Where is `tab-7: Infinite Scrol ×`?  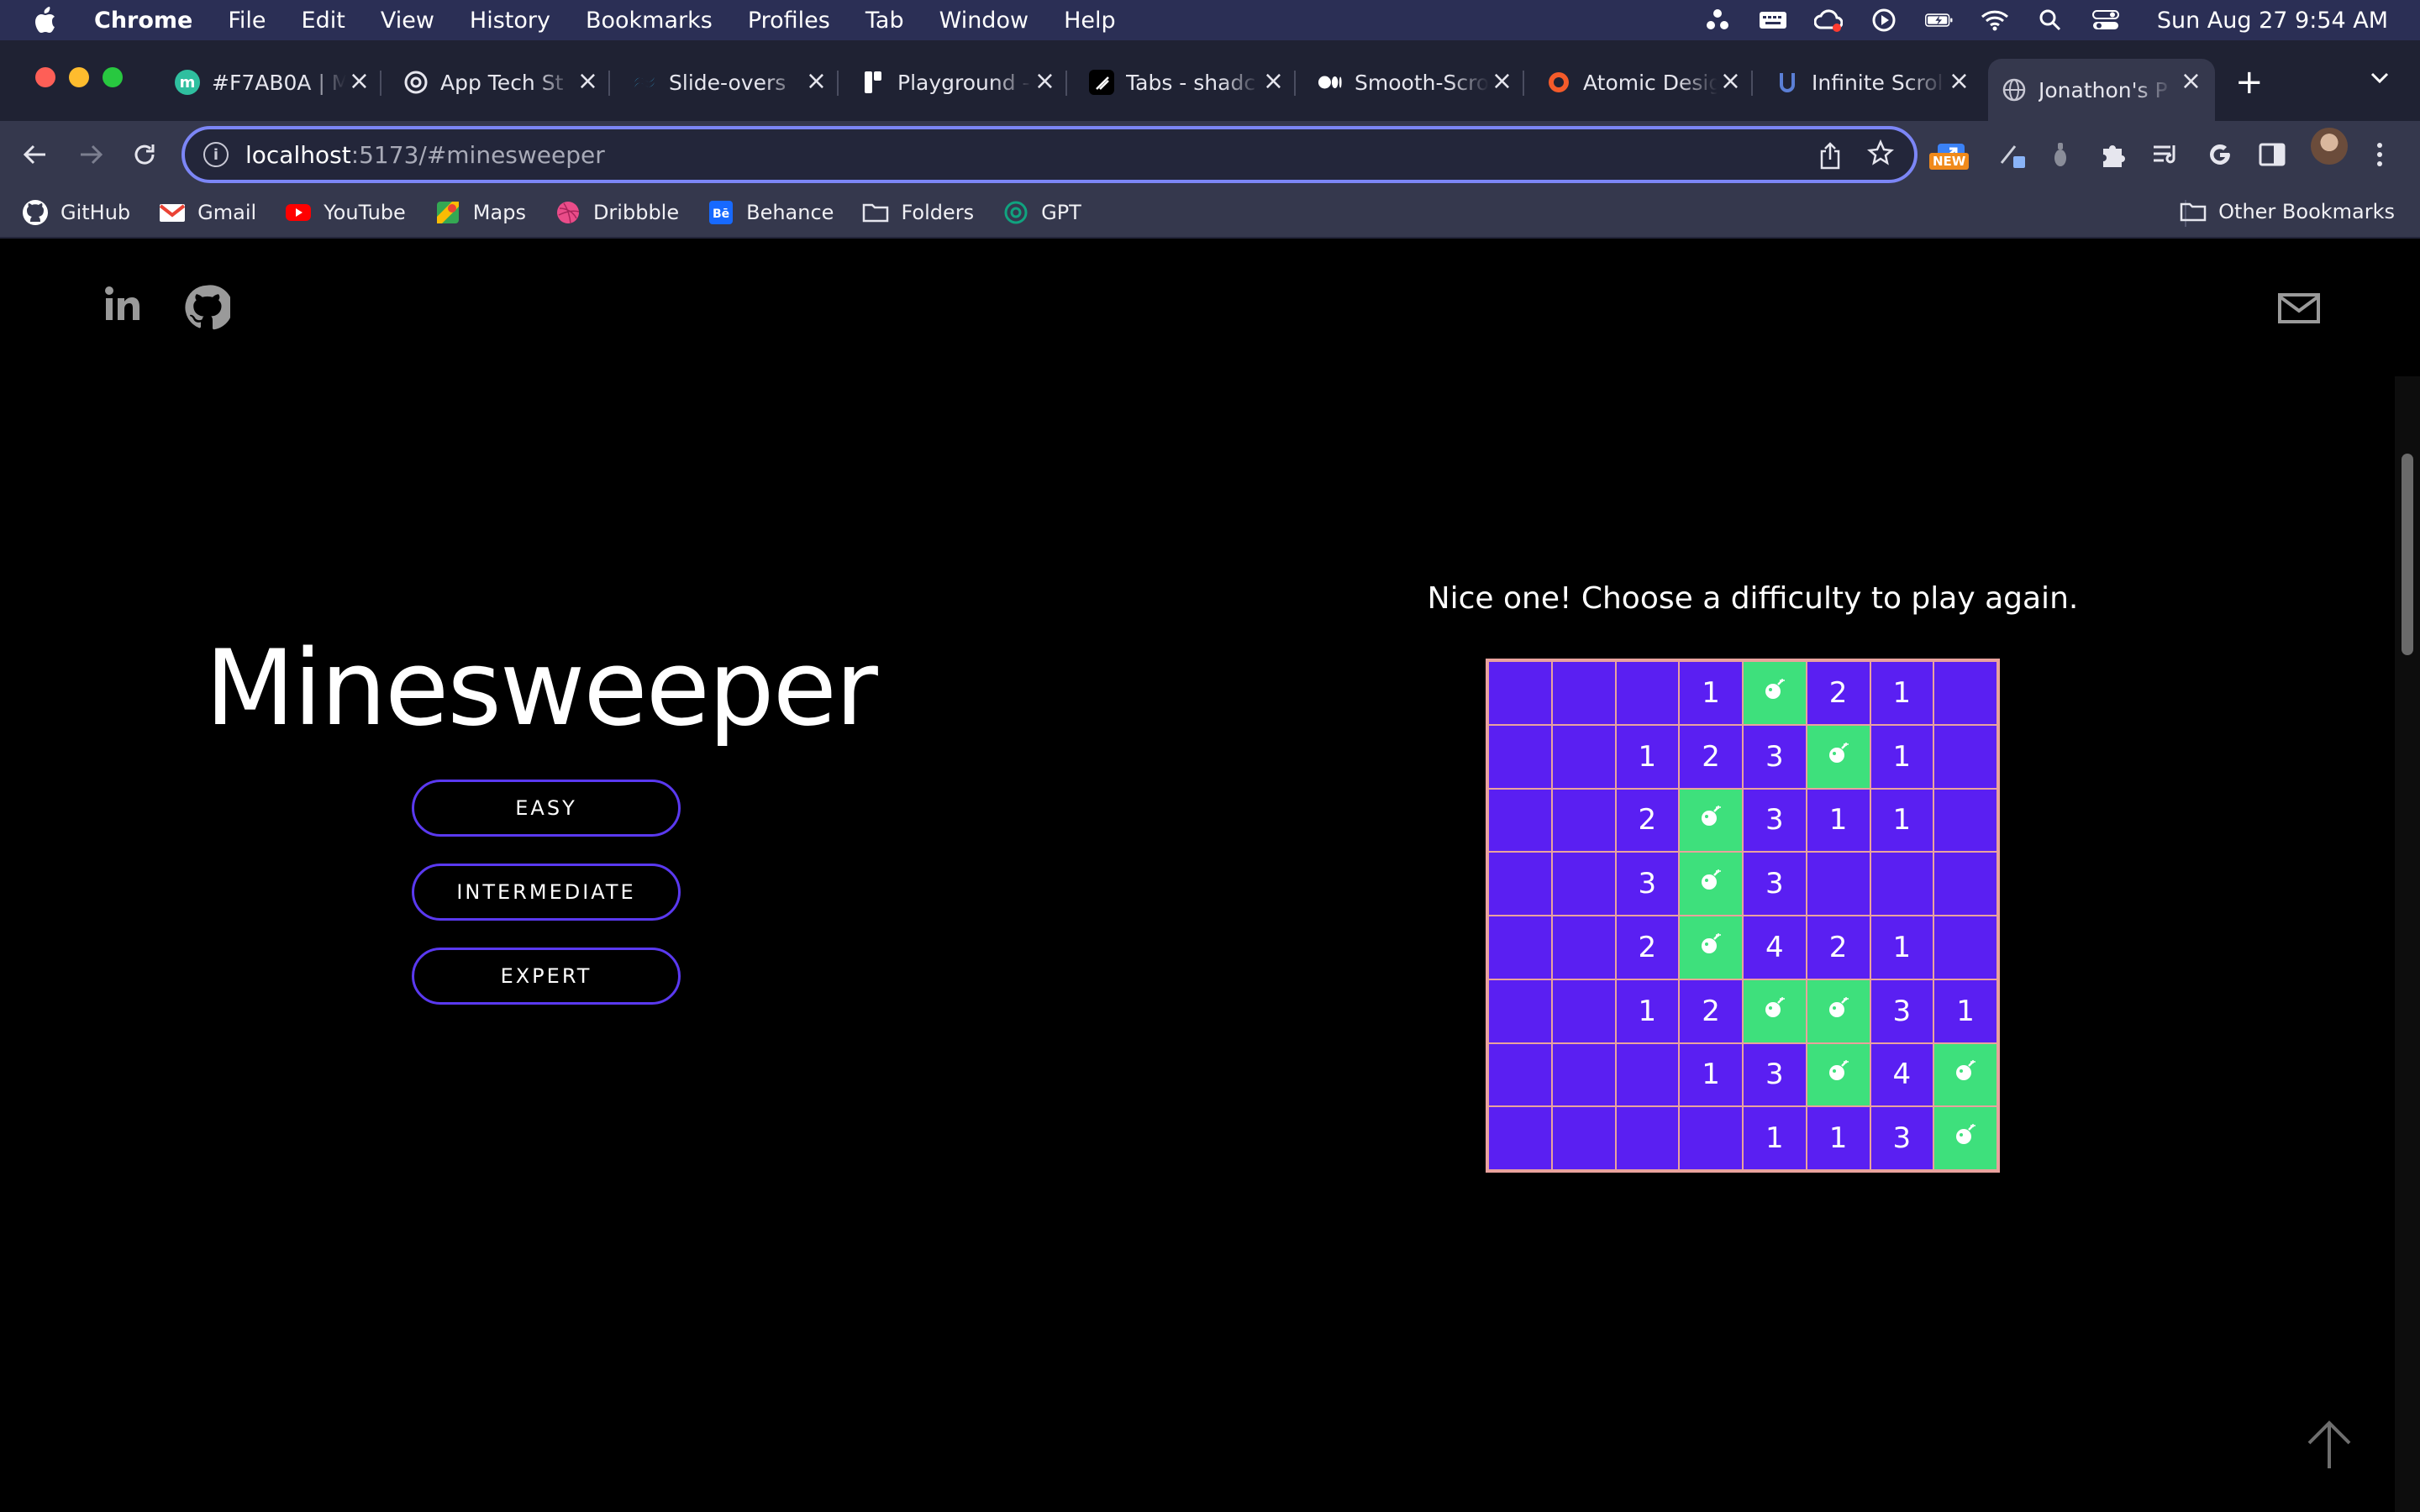 tab-7: Infinite Scrol × is located at coordinates (1872, 82).